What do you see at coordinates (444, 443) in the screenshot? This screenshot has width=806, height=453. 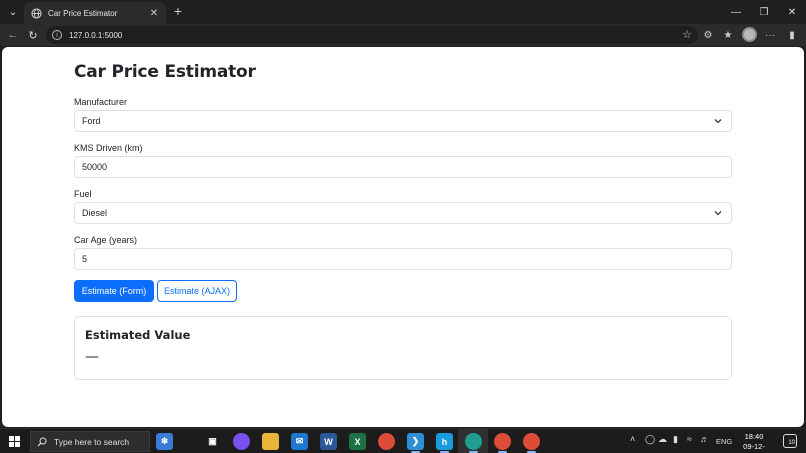 I see `app-h-icon: h` at bounding box center [444, 443].